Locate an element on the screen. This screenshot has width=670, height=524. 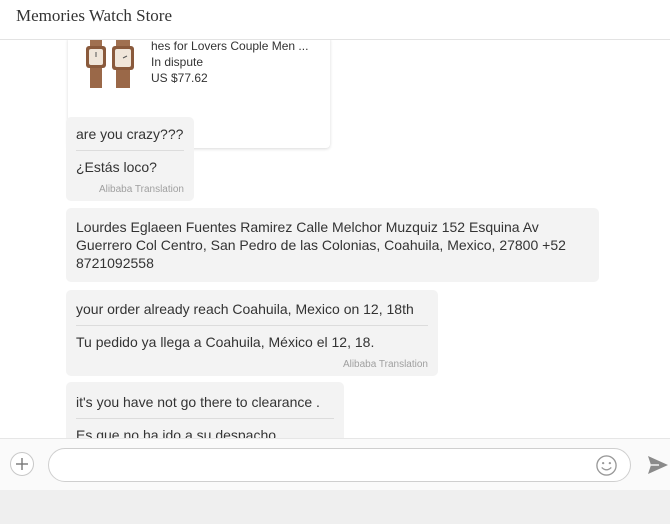
message-composer is located at coordinates (335, 464).